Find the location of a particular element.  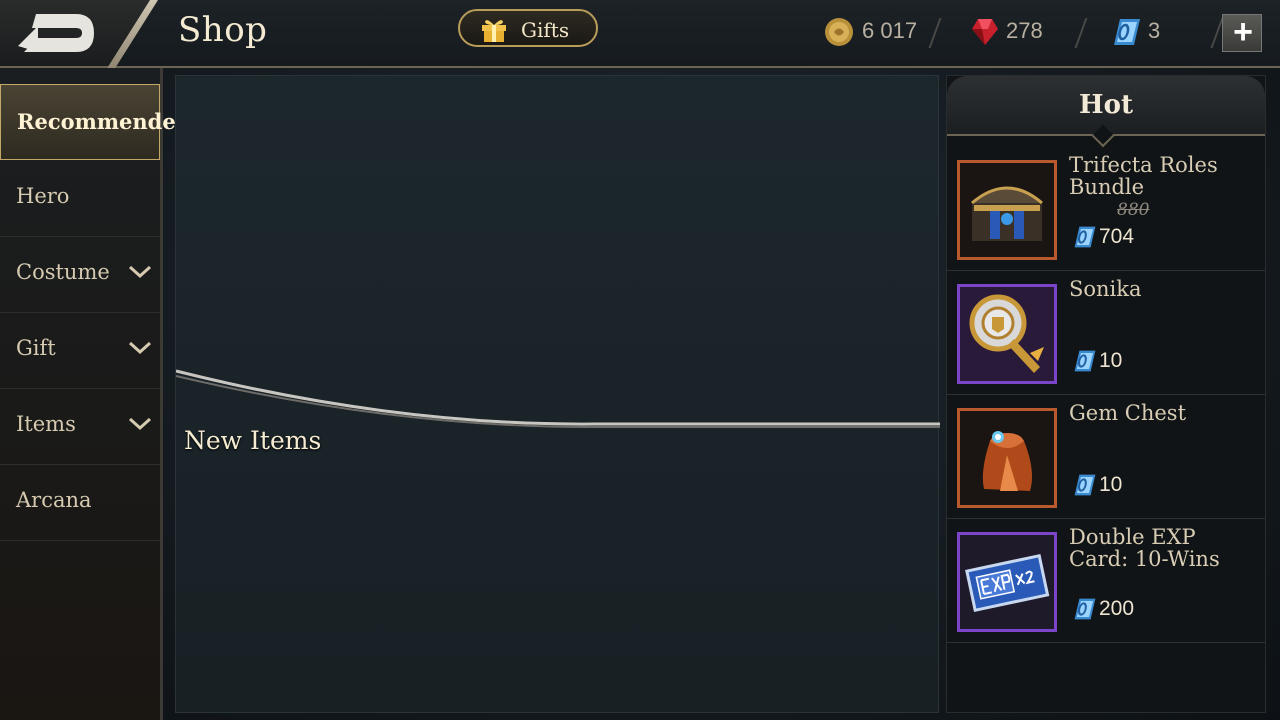

gifts-button: Gifts is located at coordinates (528, 28).